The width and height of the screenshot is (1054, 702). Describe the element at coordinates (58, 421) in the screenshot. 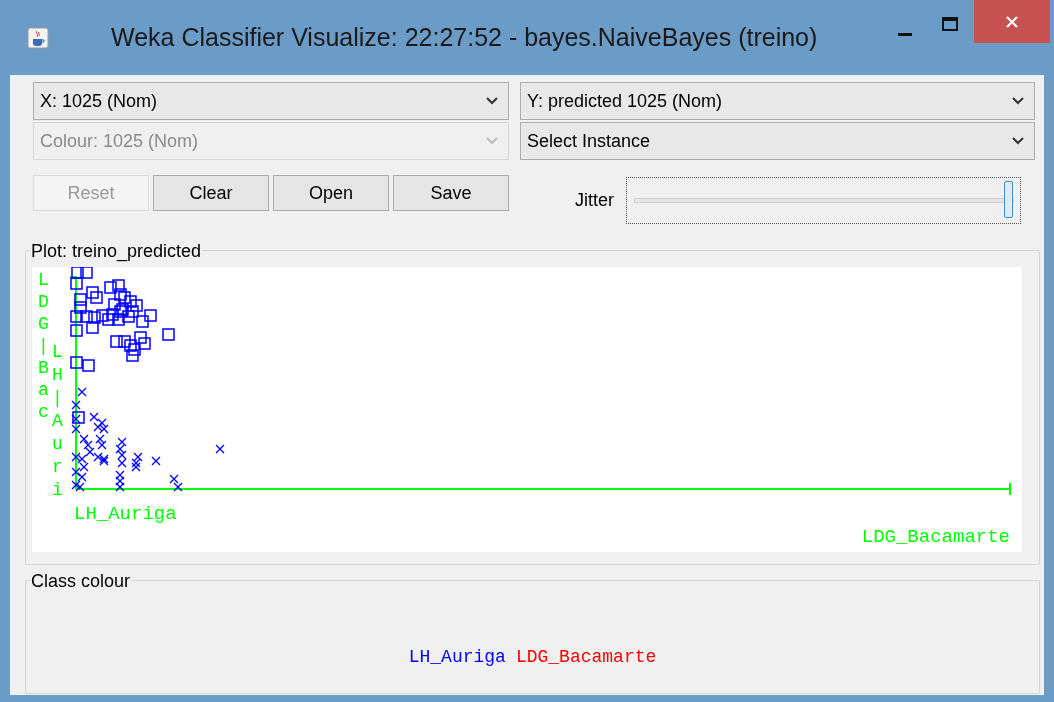

I see `axis-label: LH|Auri` at that location.